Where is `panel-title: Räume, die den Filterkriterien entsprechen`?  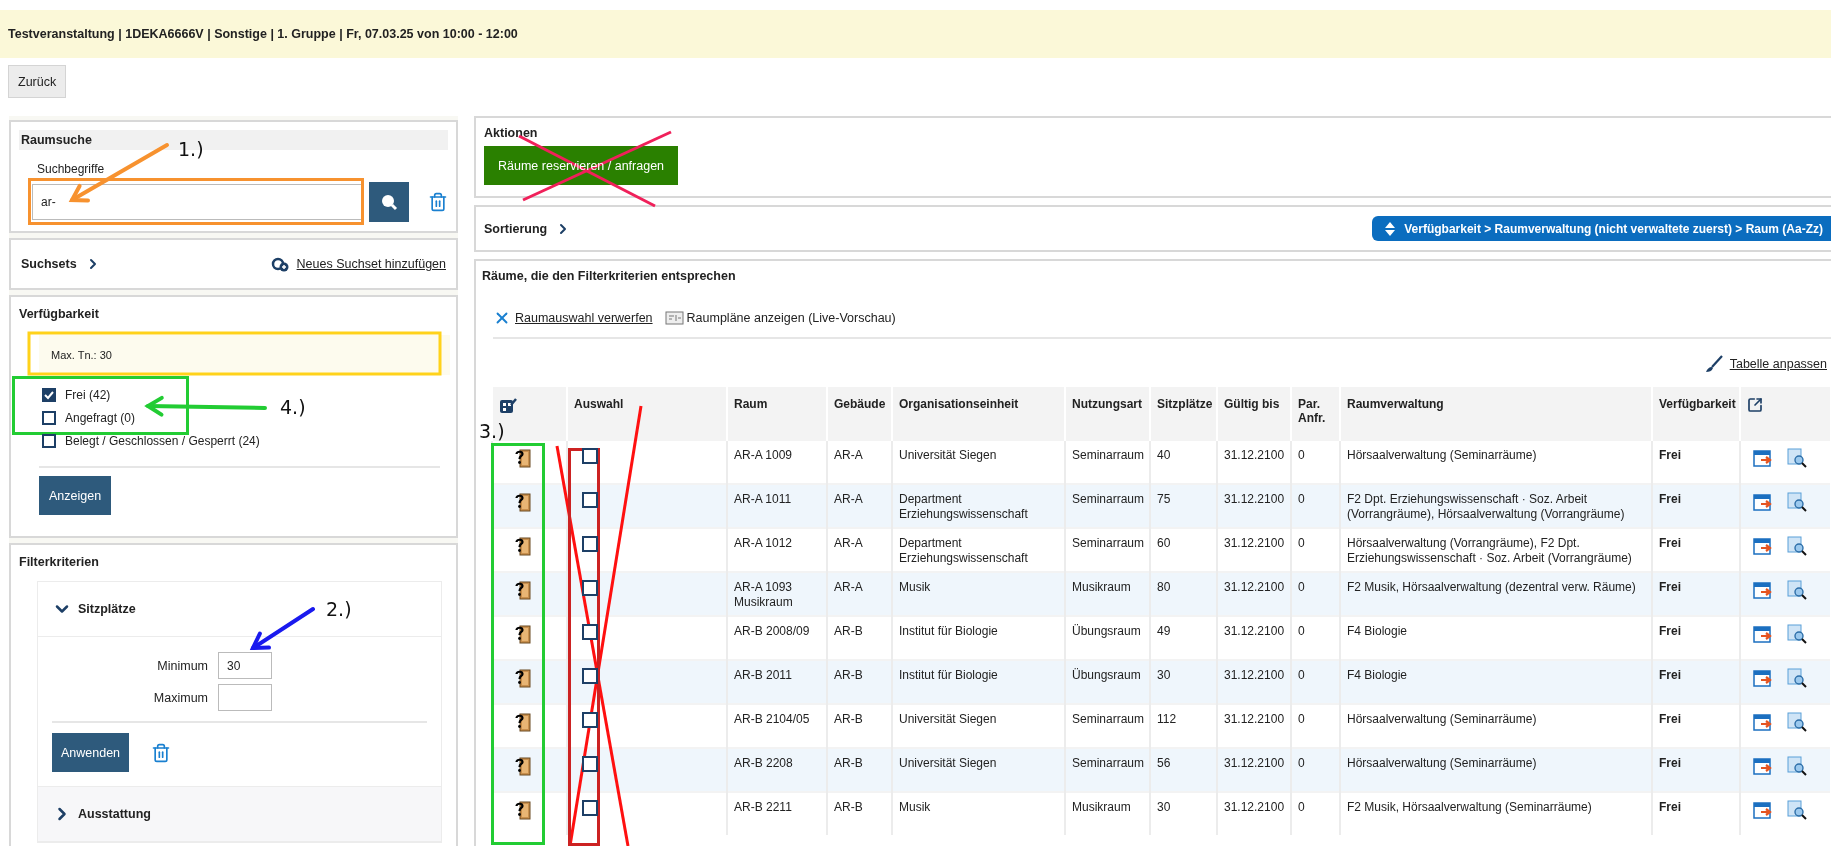 panel-title: Räume, die den Filterkriterien entsprechen is located at coordinates (609, 276).